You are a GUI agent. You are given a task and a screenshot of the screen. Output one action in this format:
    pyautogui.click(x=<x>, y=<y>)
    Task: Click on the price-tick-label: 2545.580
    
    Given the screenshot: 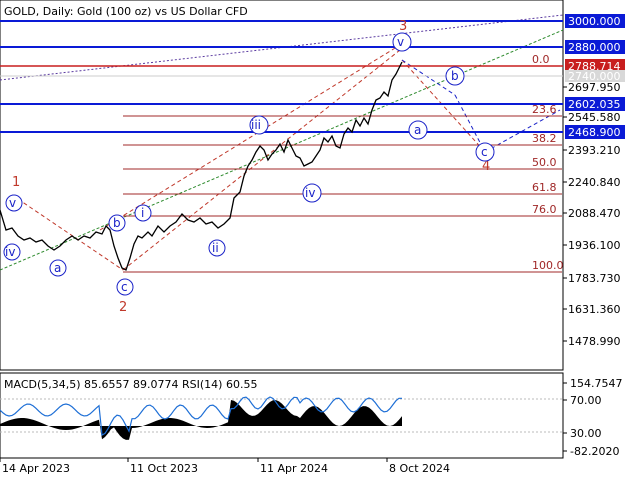 What is the action you would take?
    pyautogui.click(x=594, y=117)
    